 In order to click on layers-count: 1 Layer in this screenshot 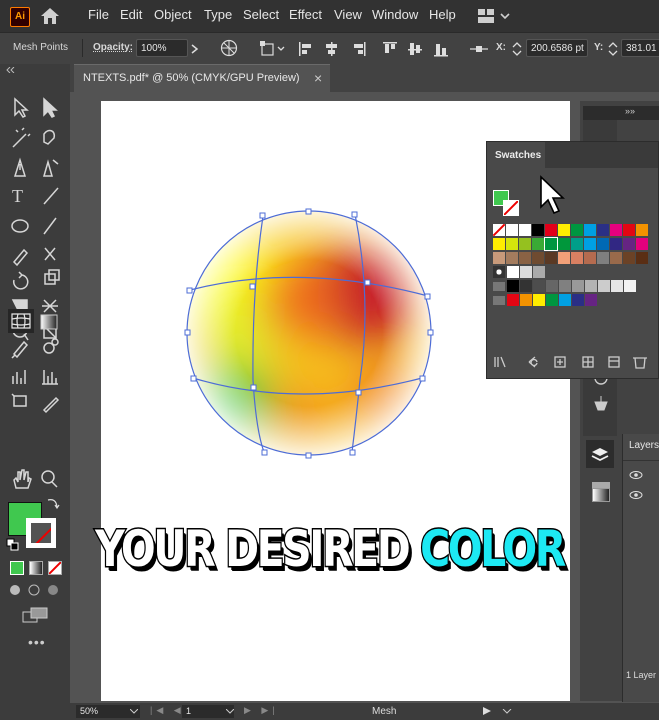, I will do `click(641, 675)`.